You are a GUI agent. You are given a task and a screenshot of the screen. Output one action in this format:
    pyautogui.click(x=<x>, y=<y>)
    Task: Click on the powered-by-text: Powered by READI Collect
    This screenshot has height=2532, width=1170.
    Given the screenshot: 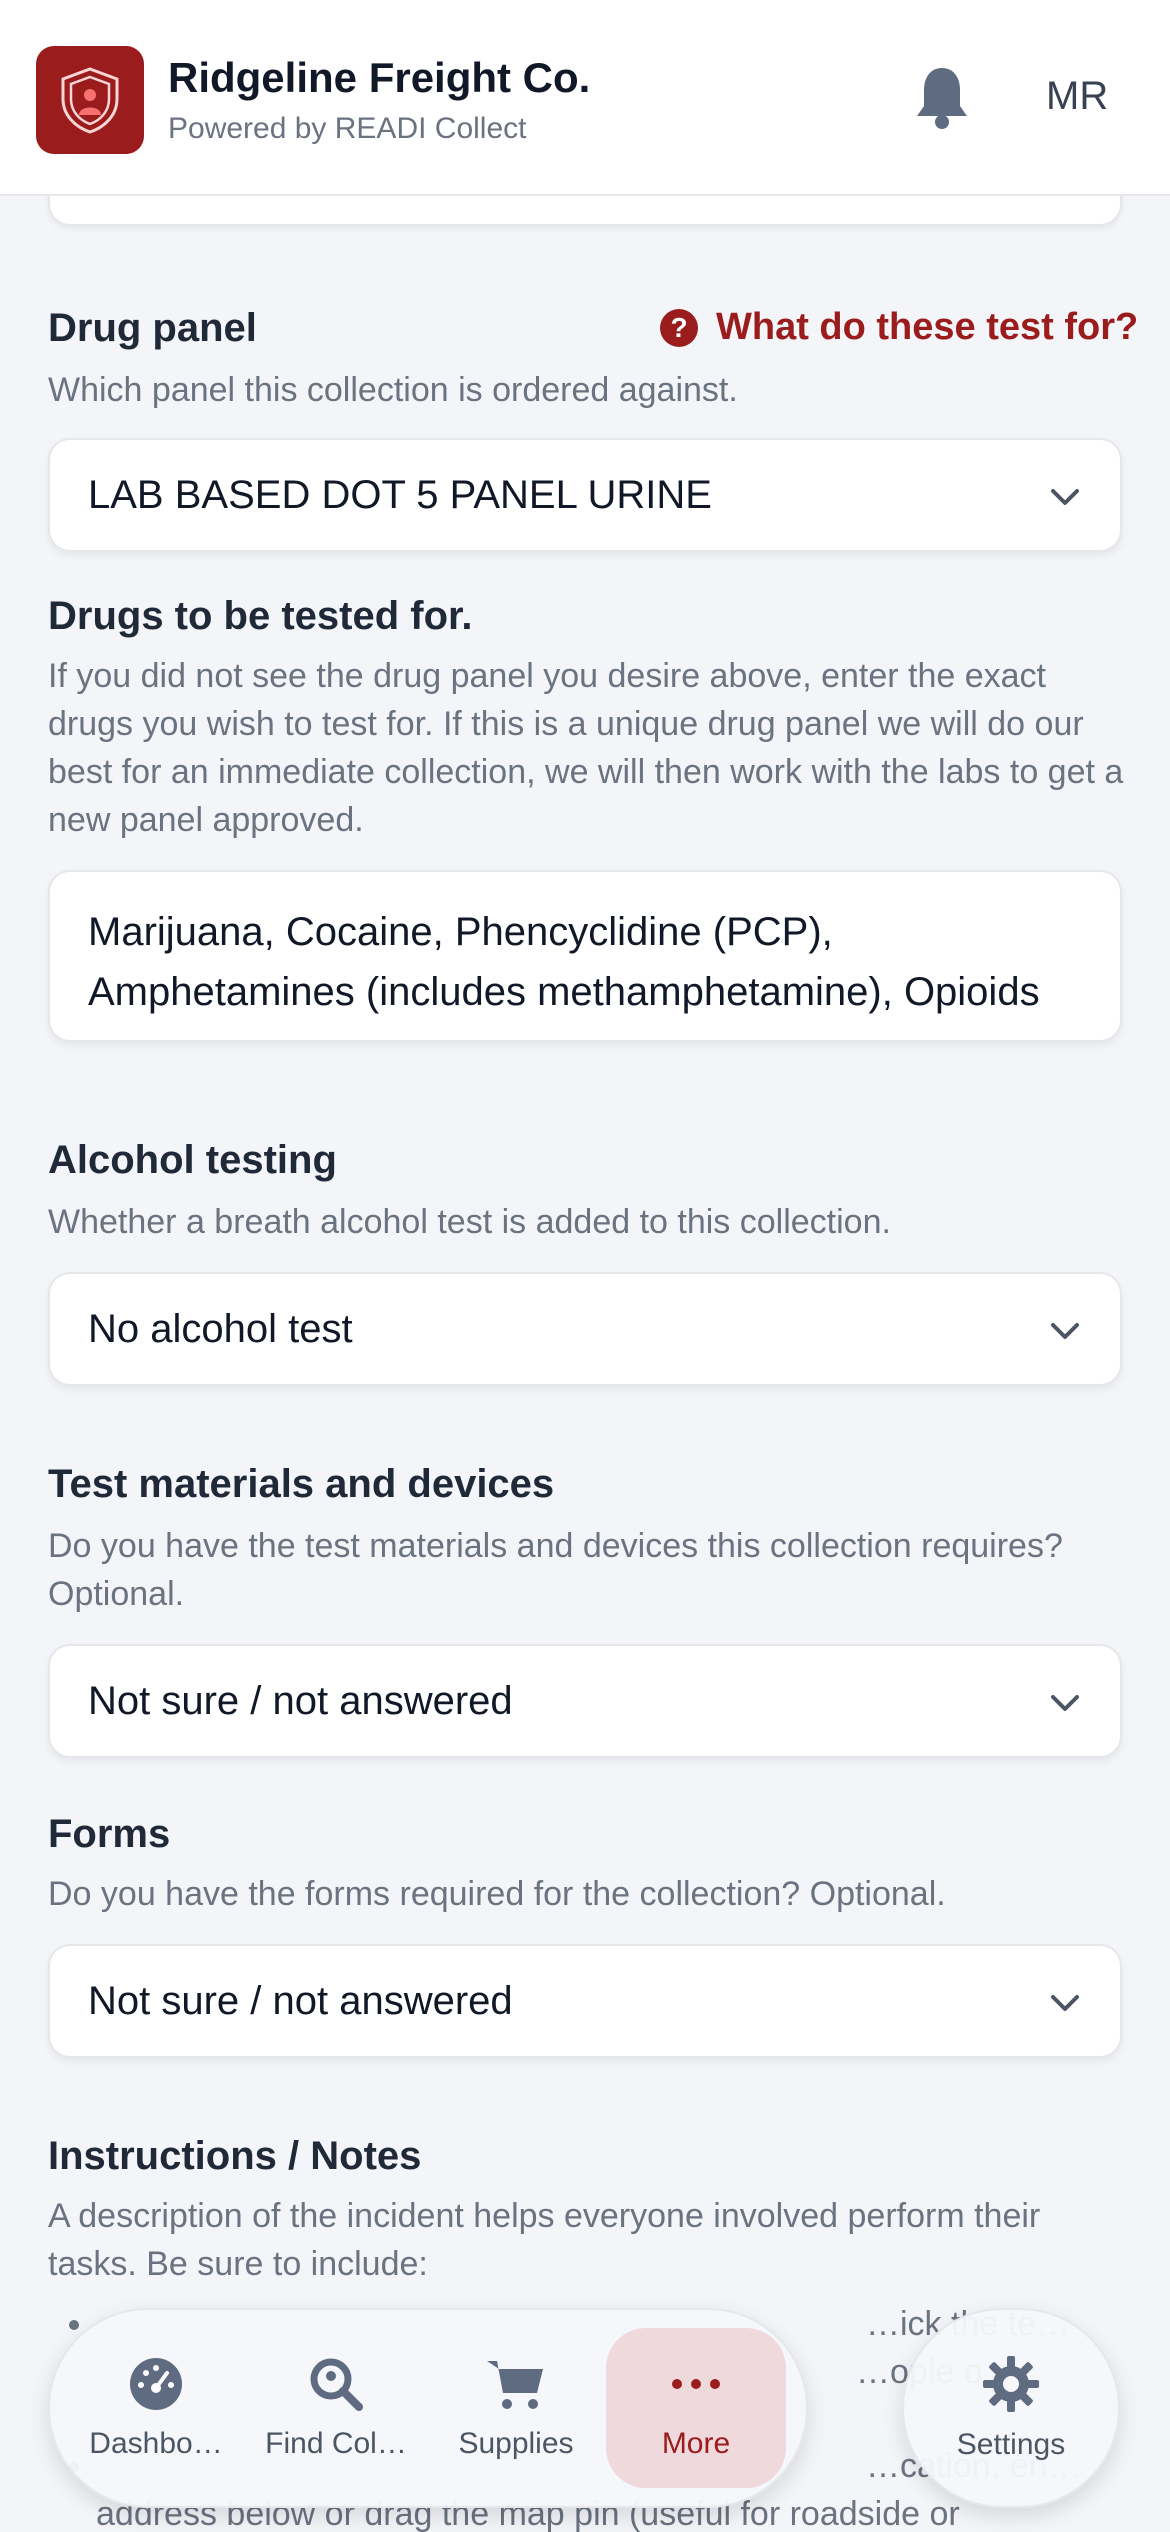 What is the action you would take?
    pyautogui.click(x=347, y=128)
    